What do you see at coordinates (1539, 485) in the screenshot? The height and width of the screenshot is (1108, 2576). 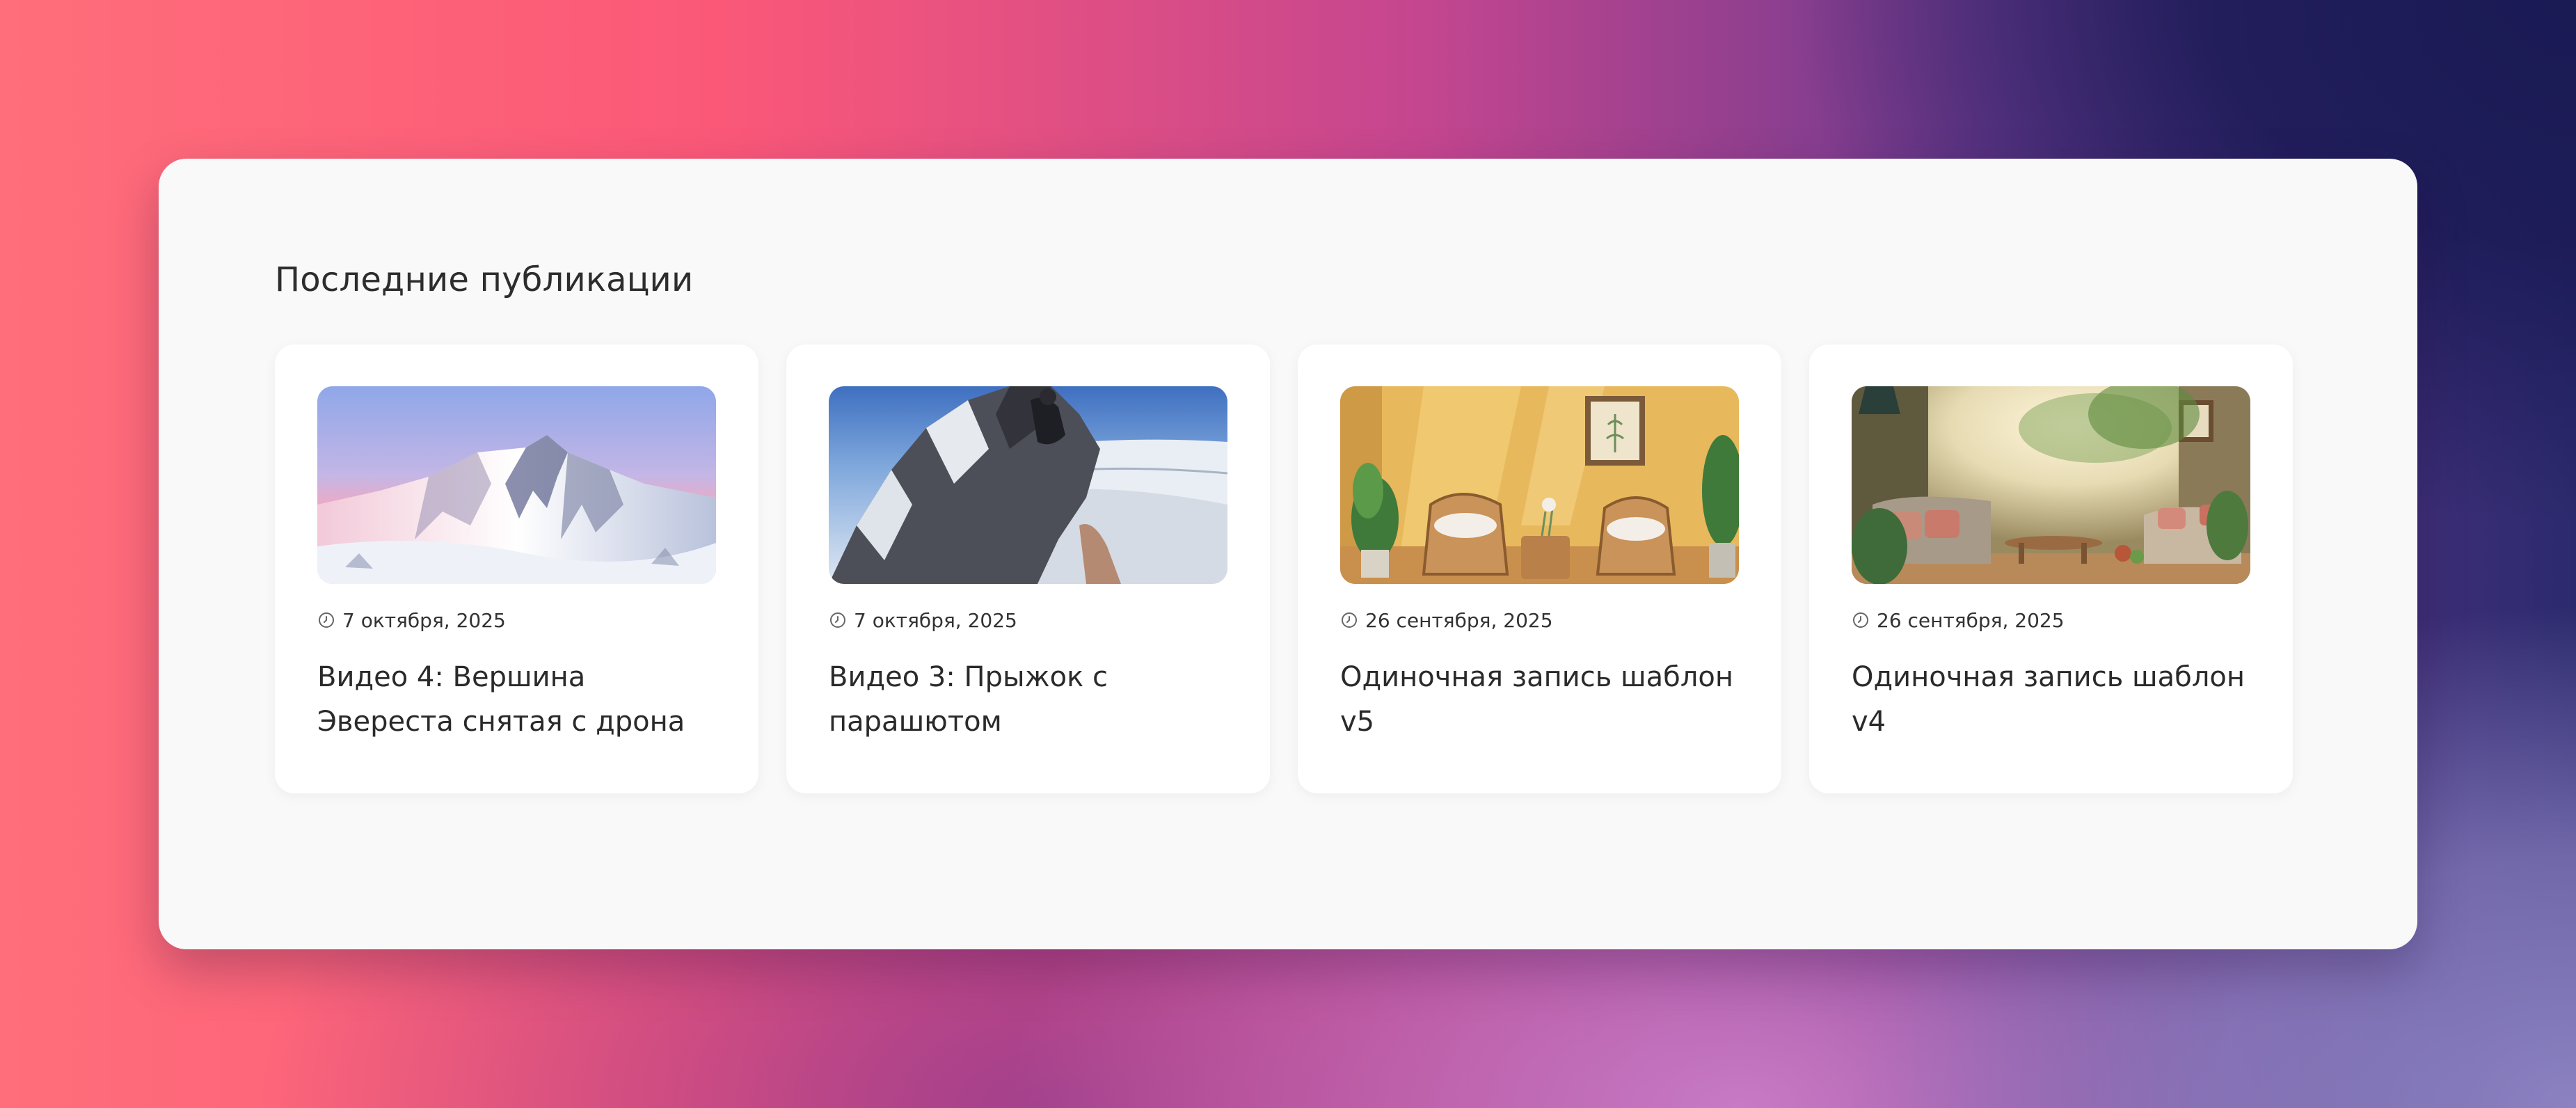 I see `yellow-room-chairs-image` at bounding box center [1539, 485].